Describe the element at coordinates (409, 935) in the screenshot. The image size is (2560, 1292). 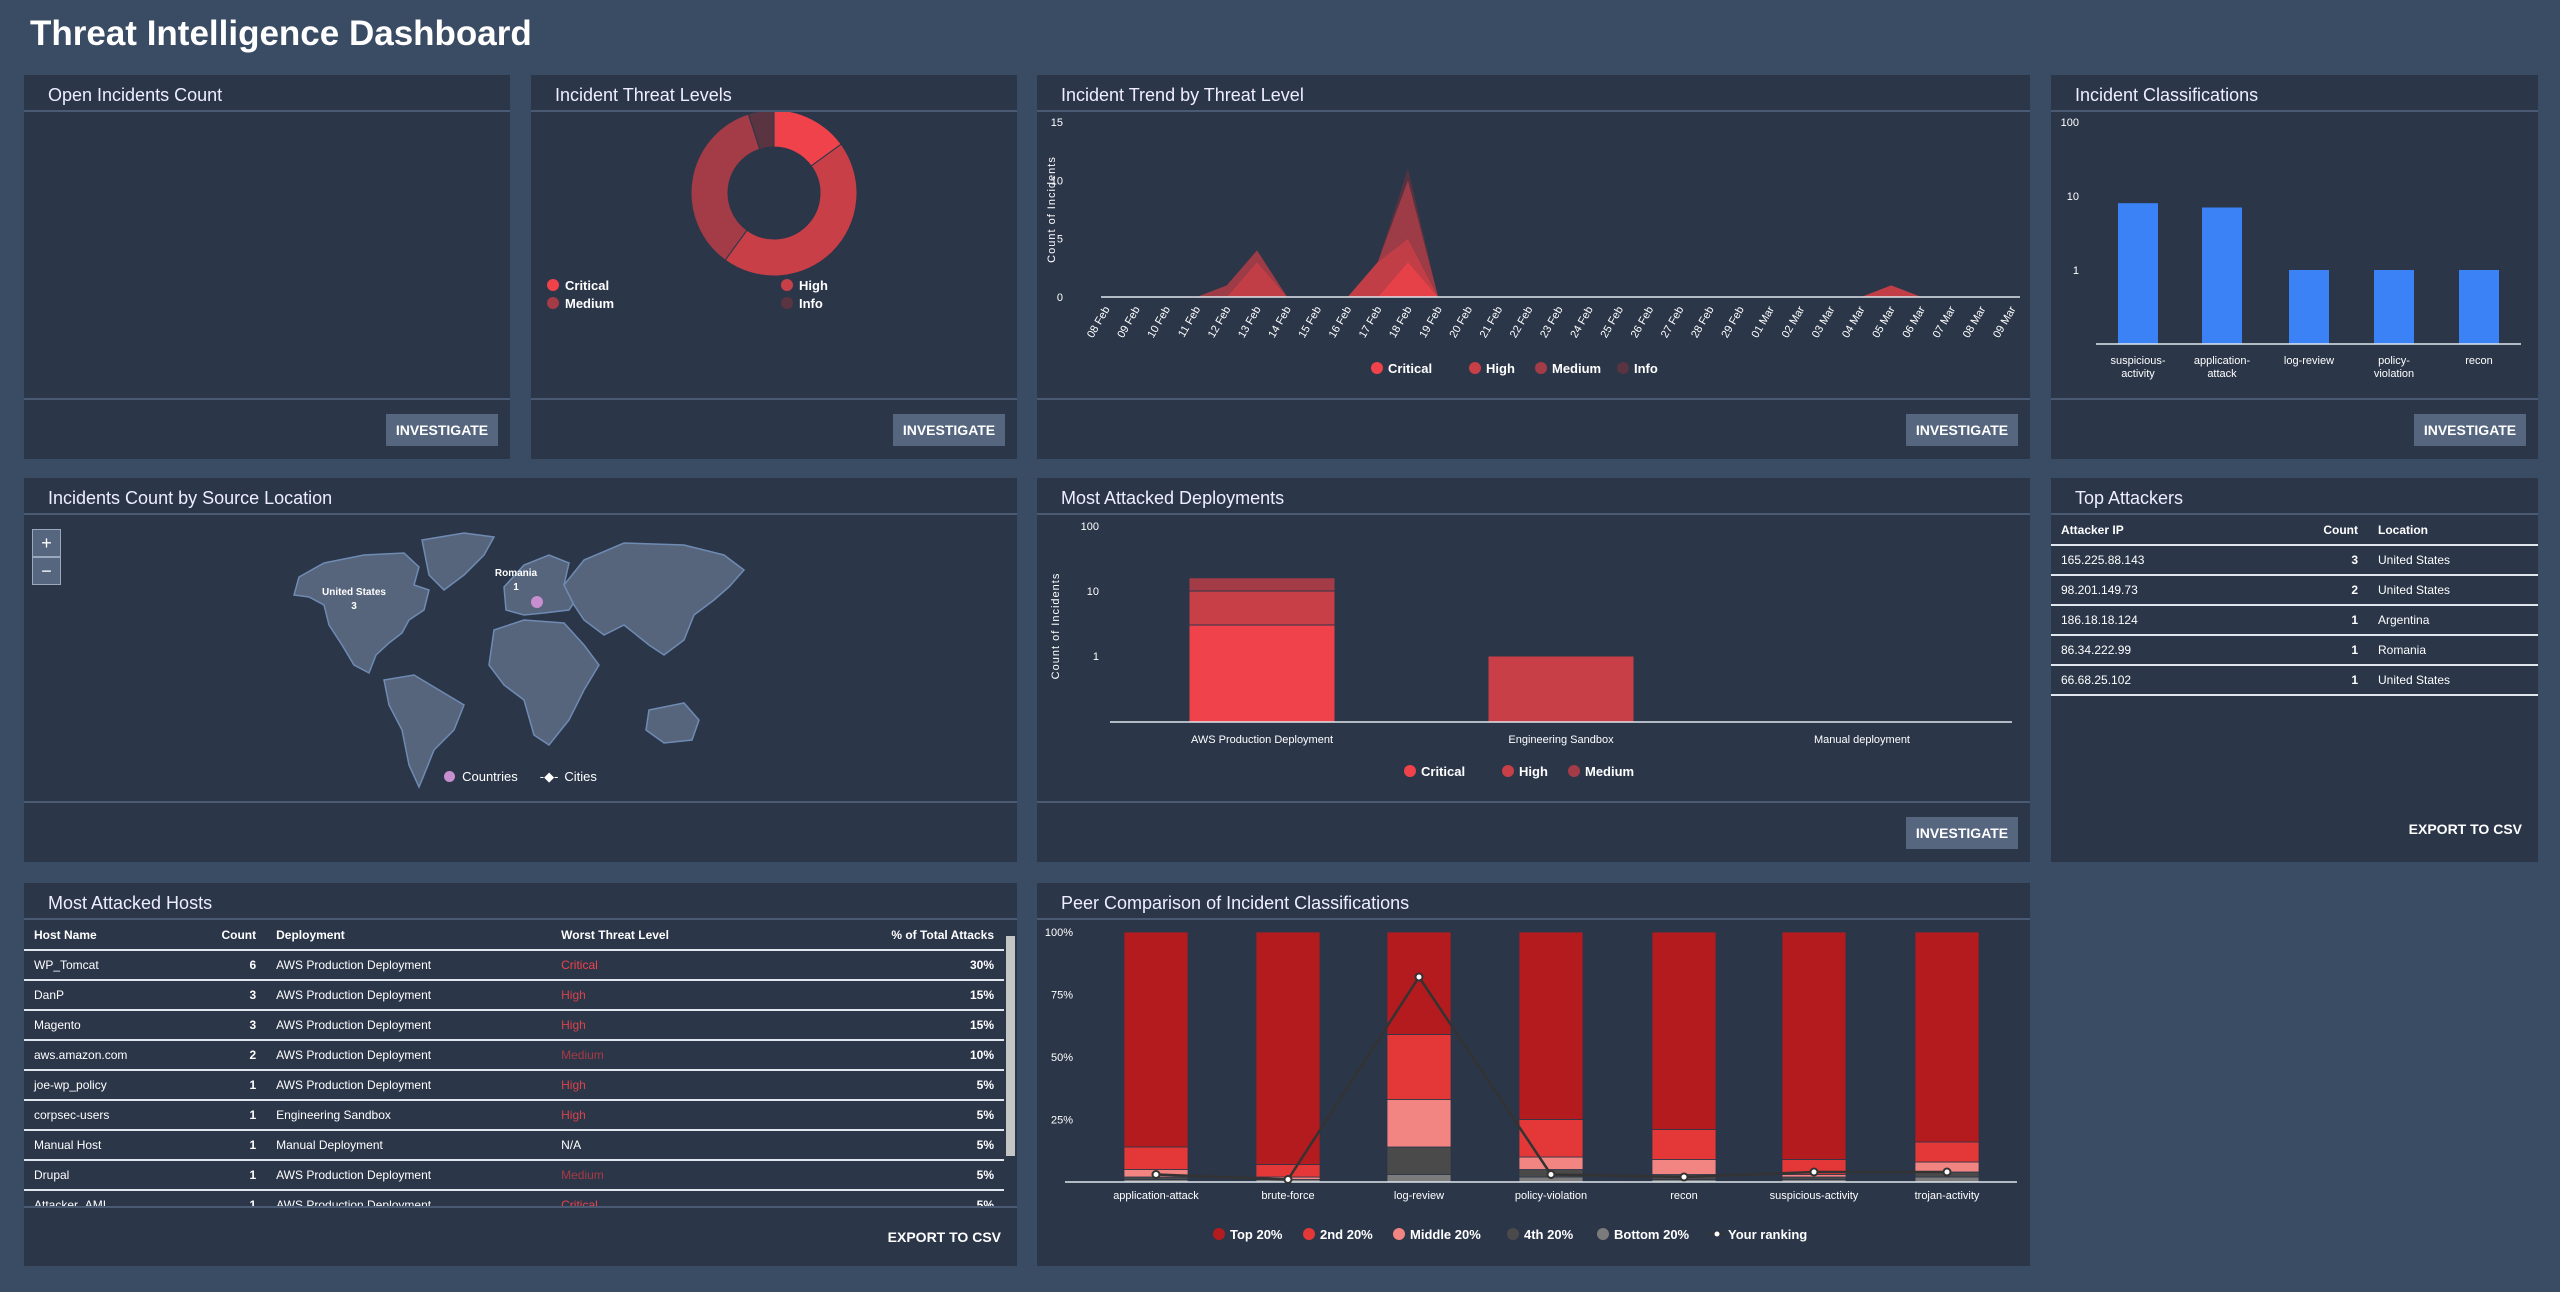
I see `col-deployment: Deployment` at that location.